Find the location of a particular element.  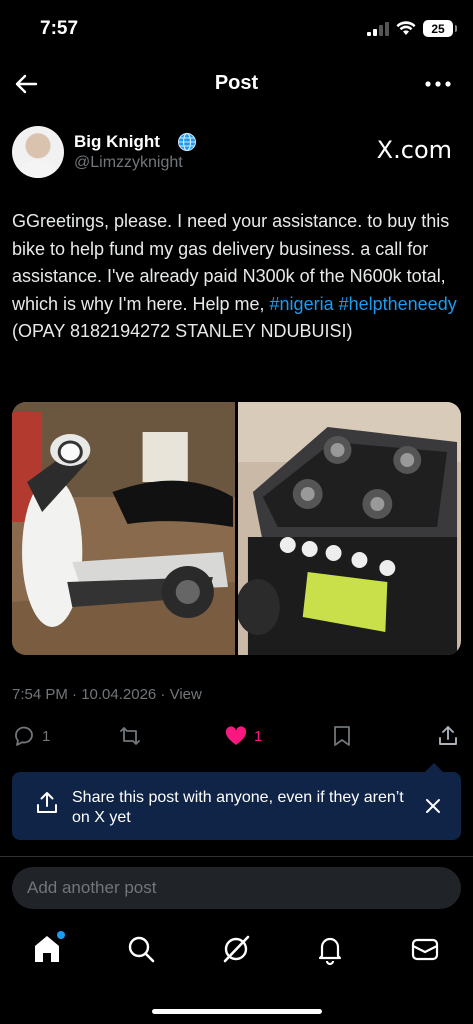

grok-icon is located at coordinates (236, 949).